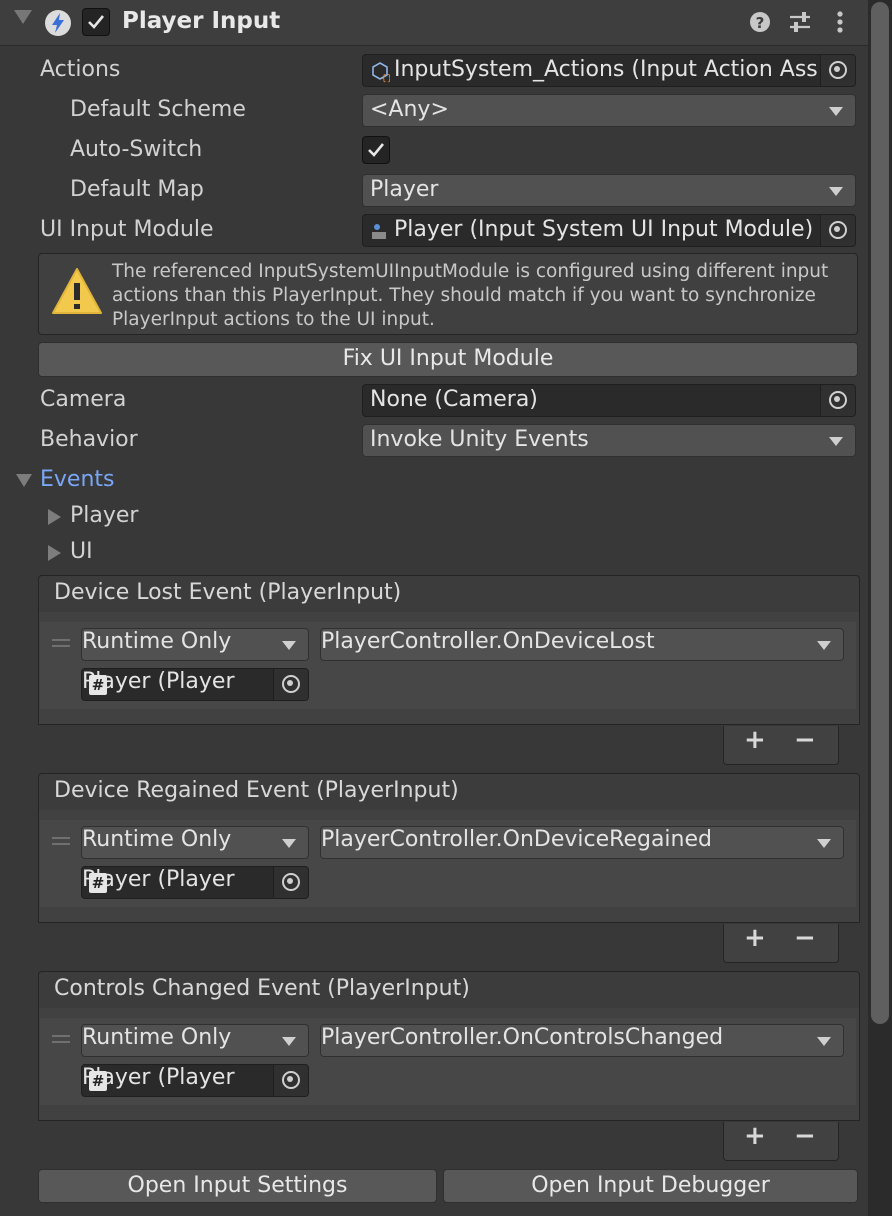  Describe the element at coordinates (23, 17) in the screenshot. I see `fold-down-icon` at that location.